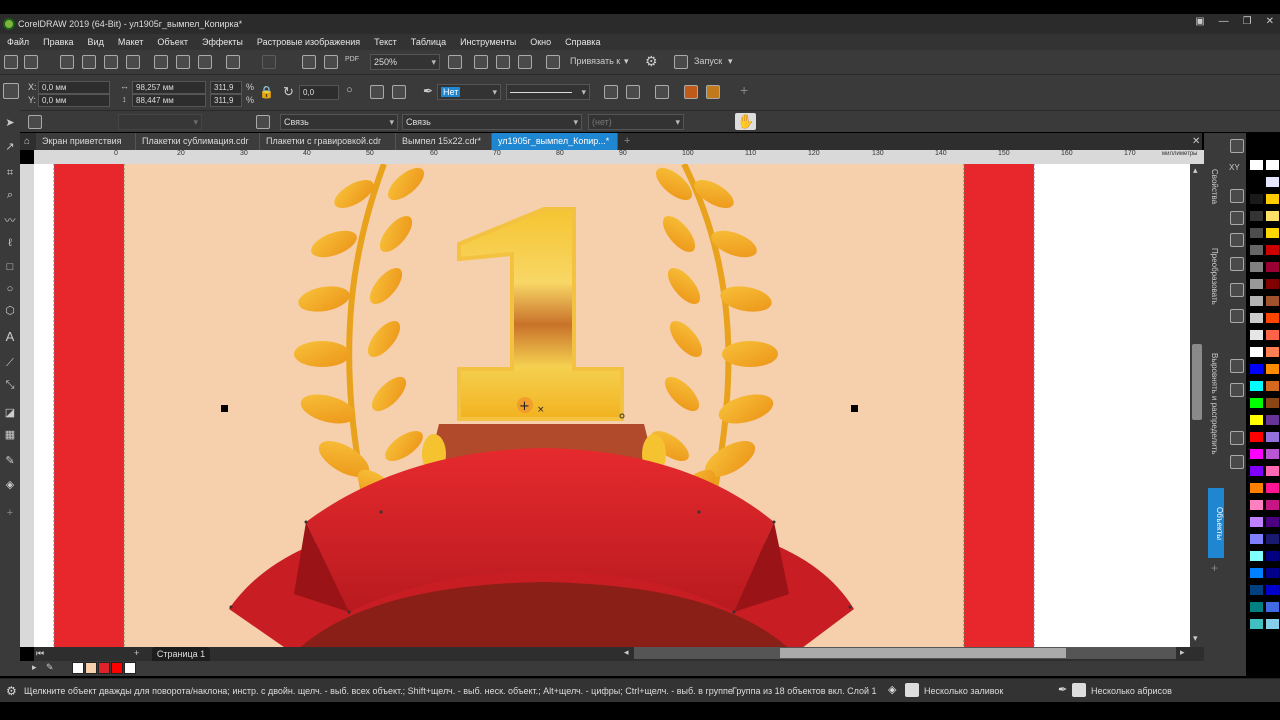 Image resolution: width=1280 pixels, height=720 pixels. Describe the element at coordinates (1270, 21) in the screenshot. I see `close-button: ✕` at that location.